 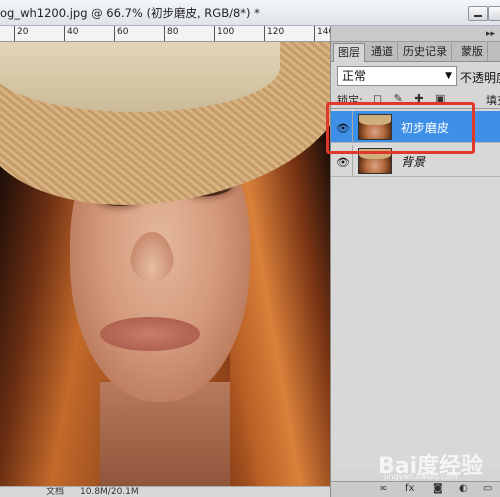 What do you see at coordinates (21, 33) in the screenshot?
I see `ruler-label: 20` at bounding box center [21, 33].